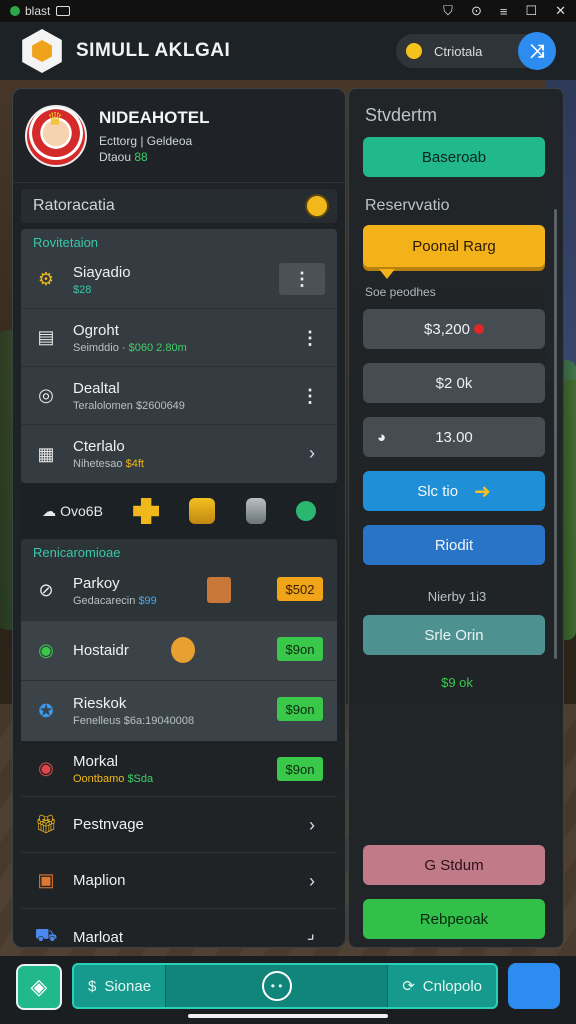  What do you see at coordinates (179, 591) in the screenshot?
I see `list-item: ⊘ Parkoy Gedacarecin $99 $502` at bounding box center [179, 591].